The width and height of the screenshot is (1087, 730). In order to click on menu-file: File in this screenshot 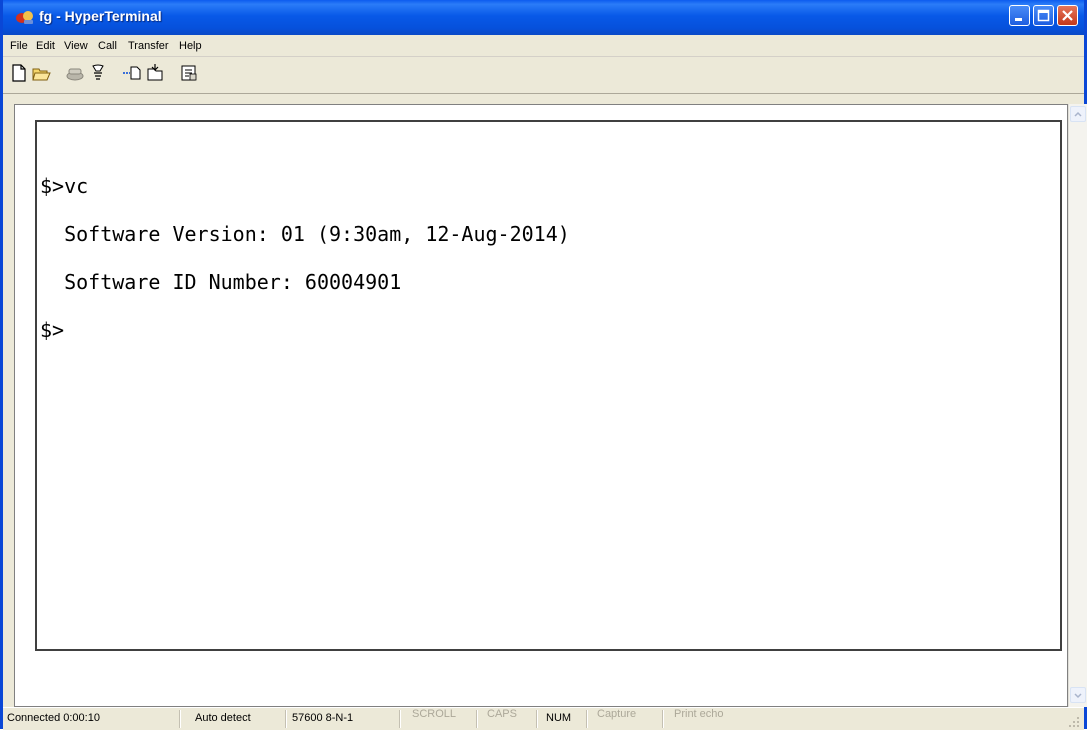, I will do `click(19, 46)`.